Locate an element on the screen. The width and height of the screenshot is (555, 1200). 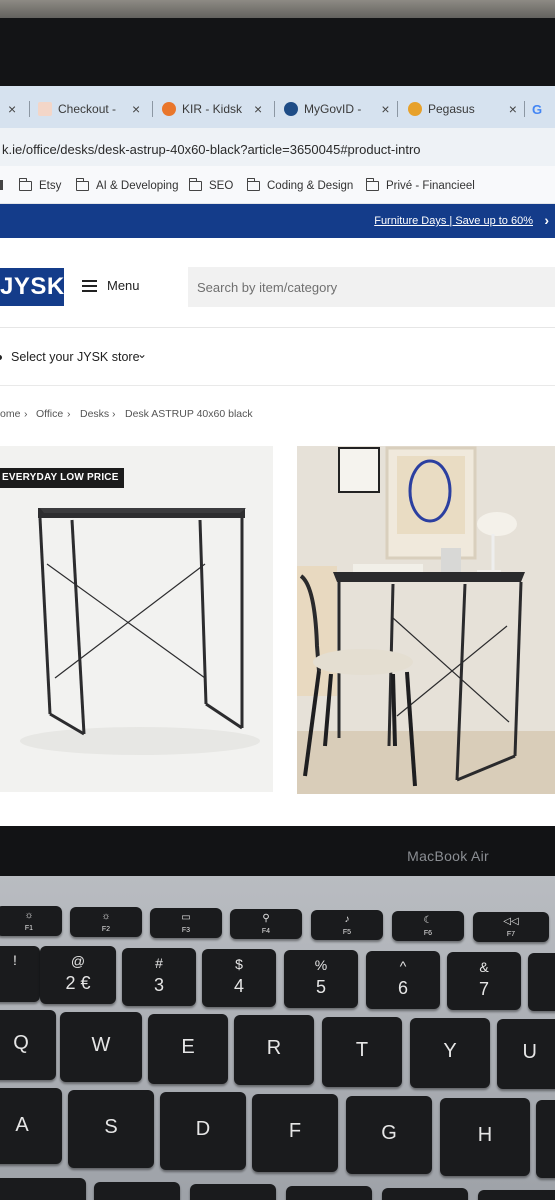
site-header: JYSK Menu is located at coordinates (277, 283).